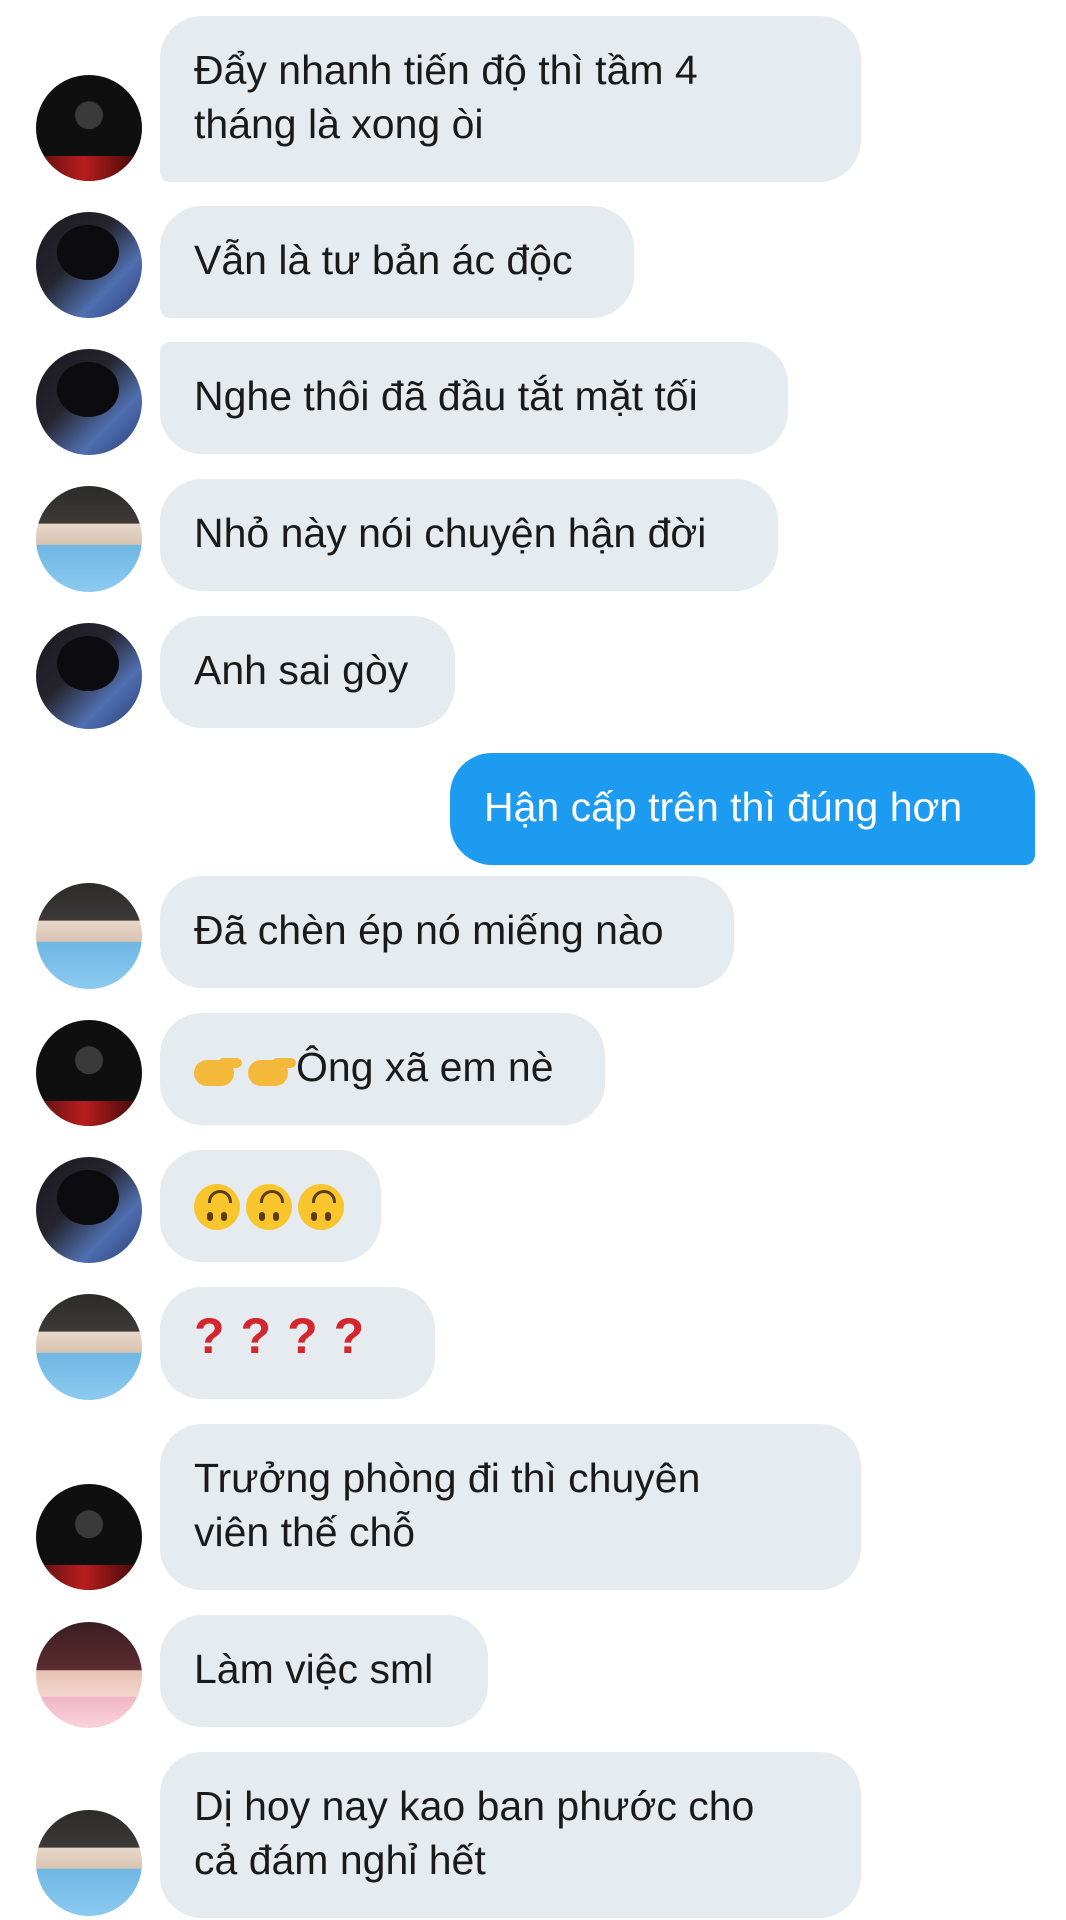 This screenshot has width=1066, height=1920. Describe the element at coordinates (447, 1478) in the screenshot. I see `message-text-line: Trưởng phòng đi thì chuyên` at that location.